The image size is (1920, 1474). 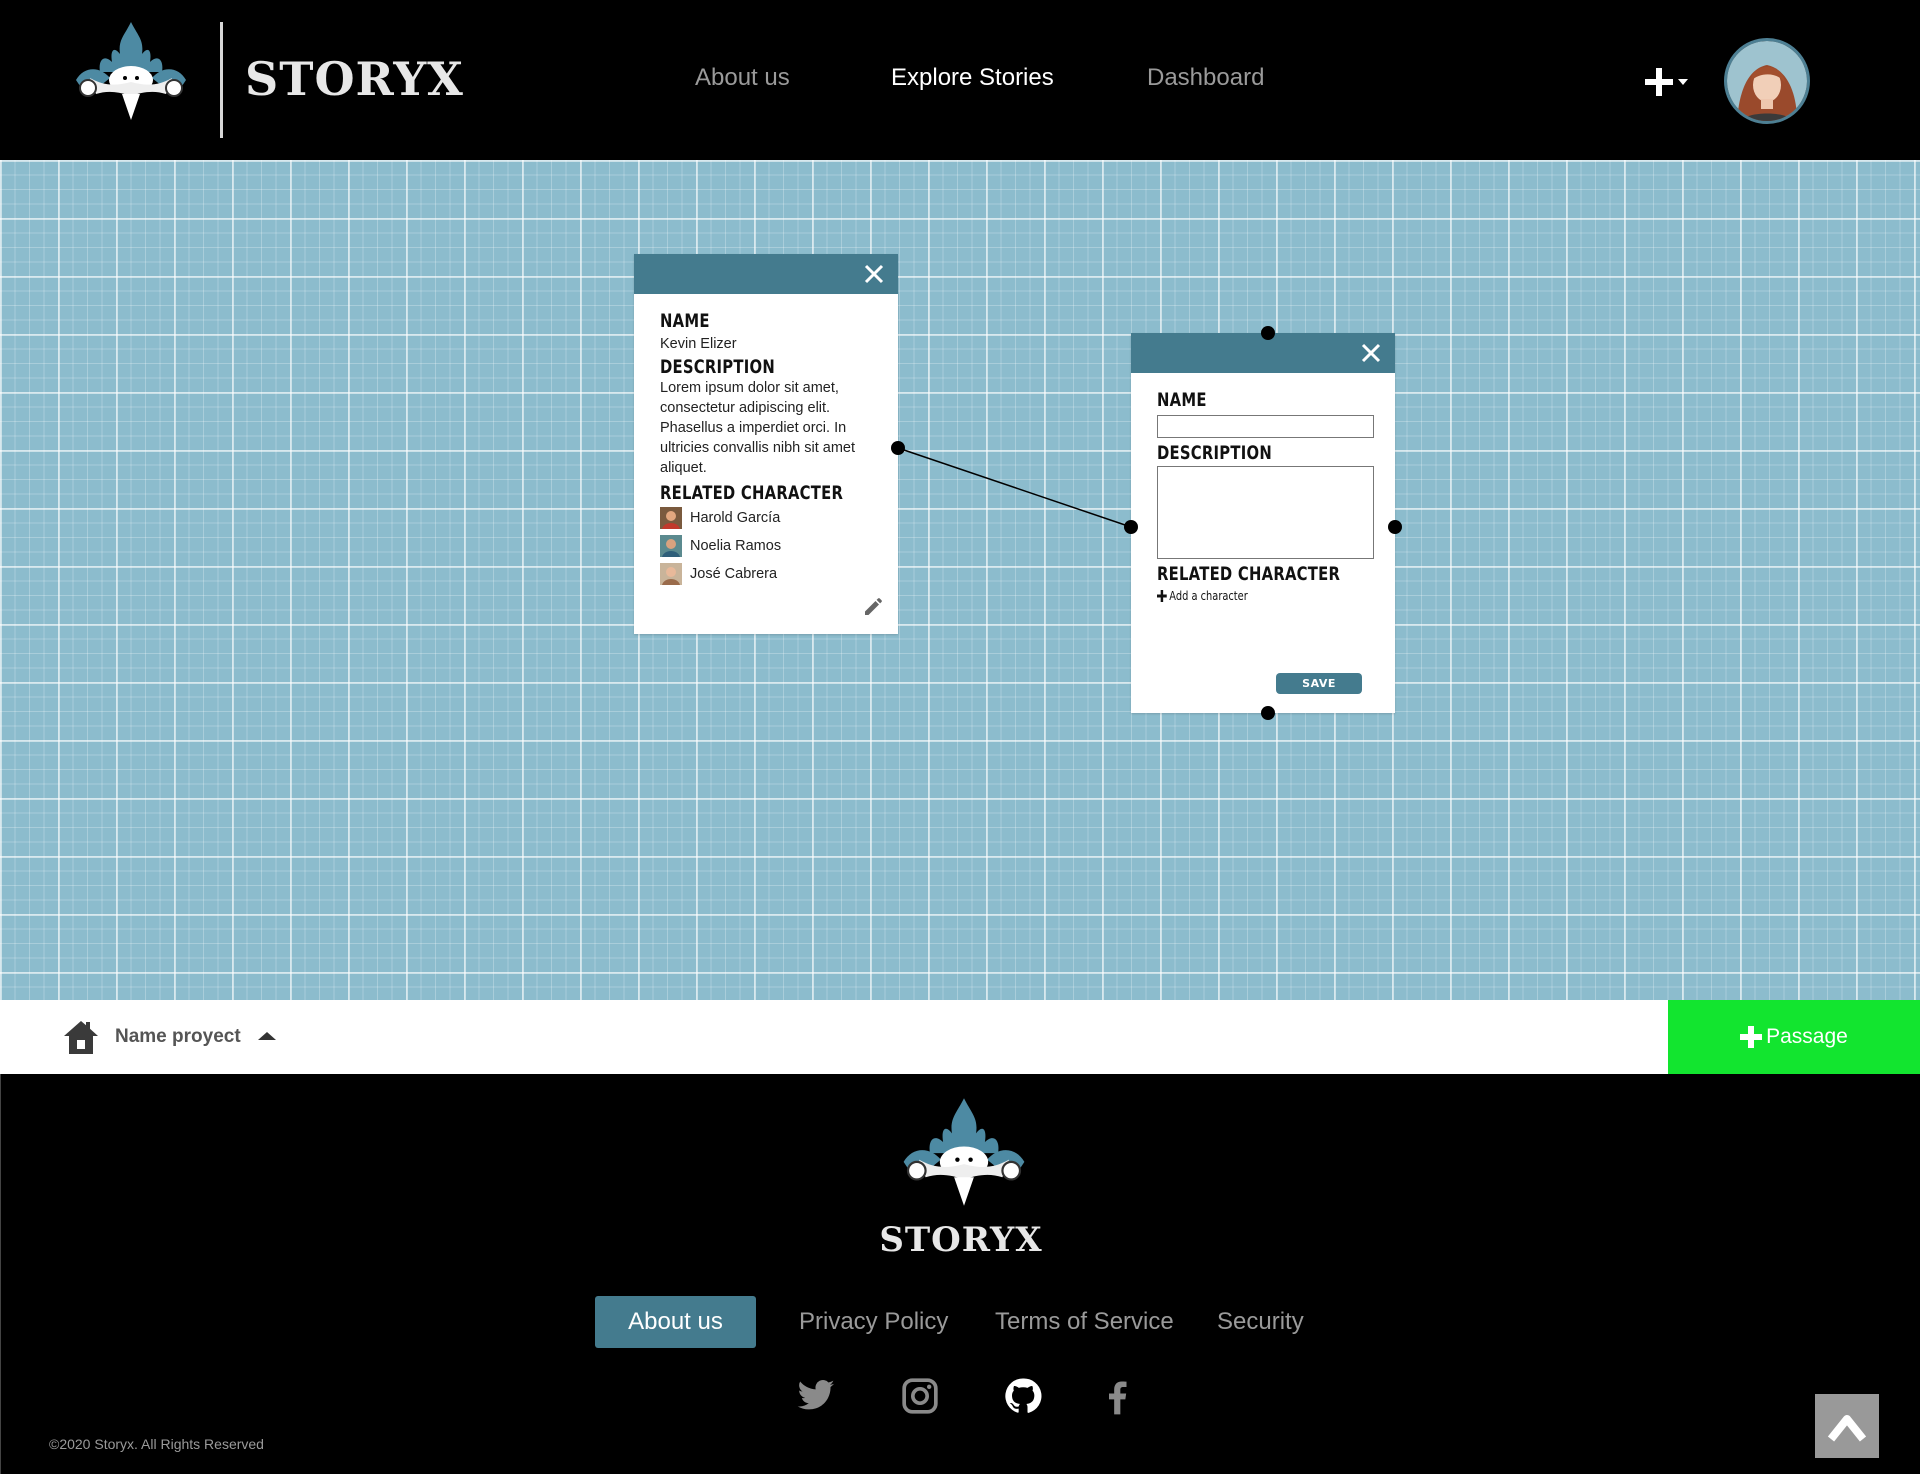 What do you see at coordinates (1260, 1322) in the screenshot?
I see `footer-link-security: Security` at bounding box center [1260, 1322].